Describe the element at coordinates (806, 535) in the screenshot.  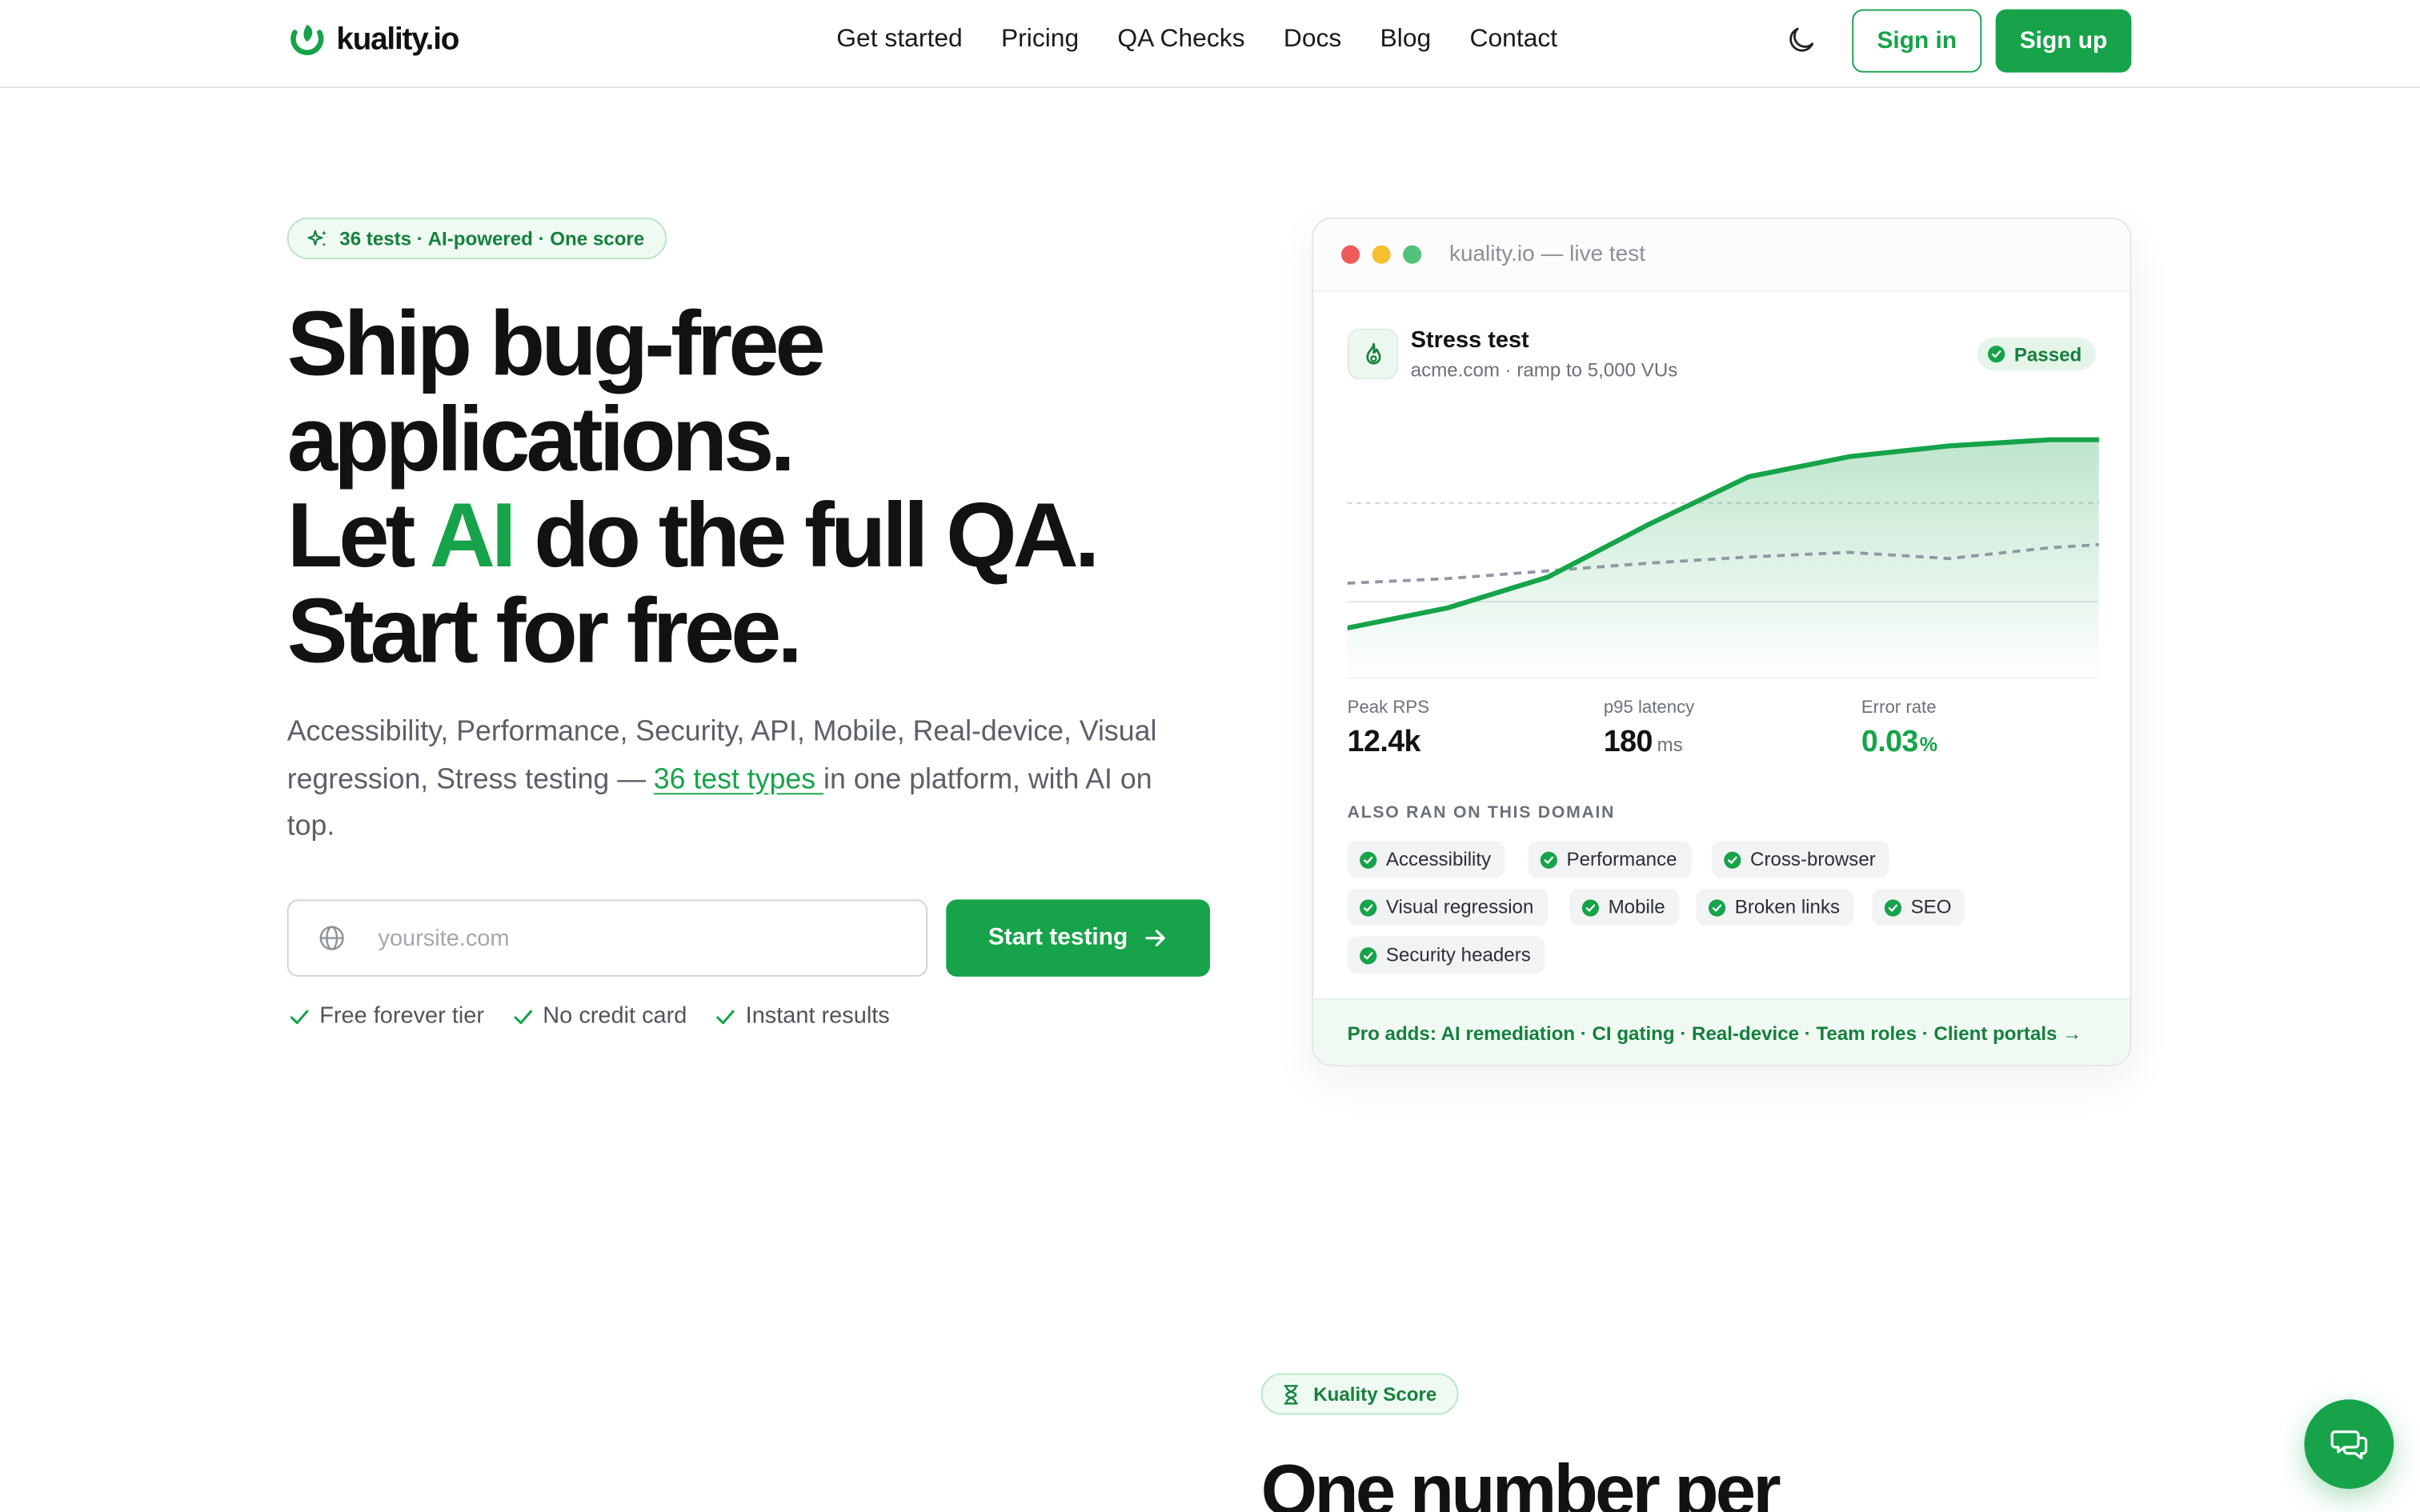
I see `headline-line-3-post: do the full QA.` at that location.